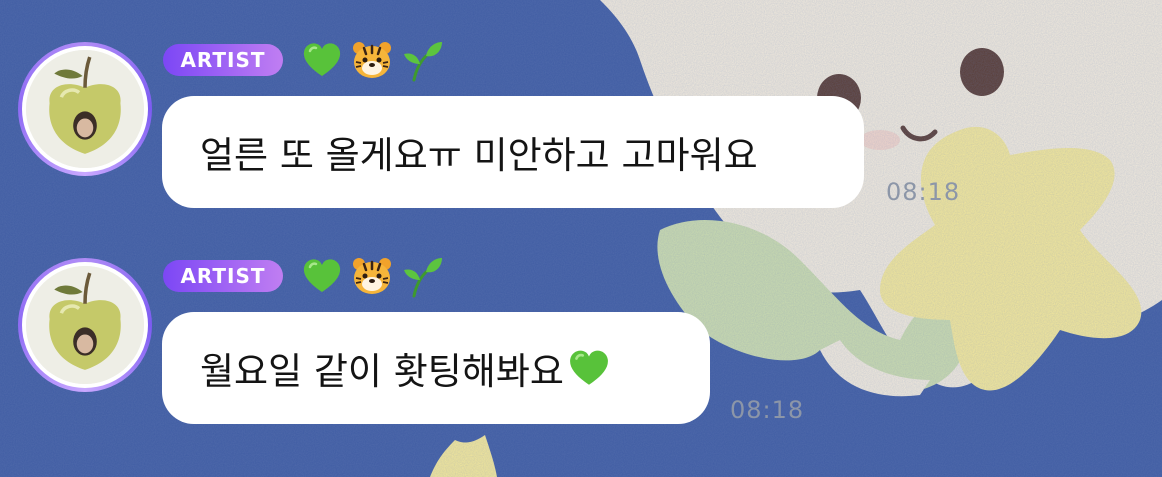 This screenshot has height=477, width=1162. I want to click on message-bubble: 월요일 같이 홧팅해봐요, so click(436, 368).